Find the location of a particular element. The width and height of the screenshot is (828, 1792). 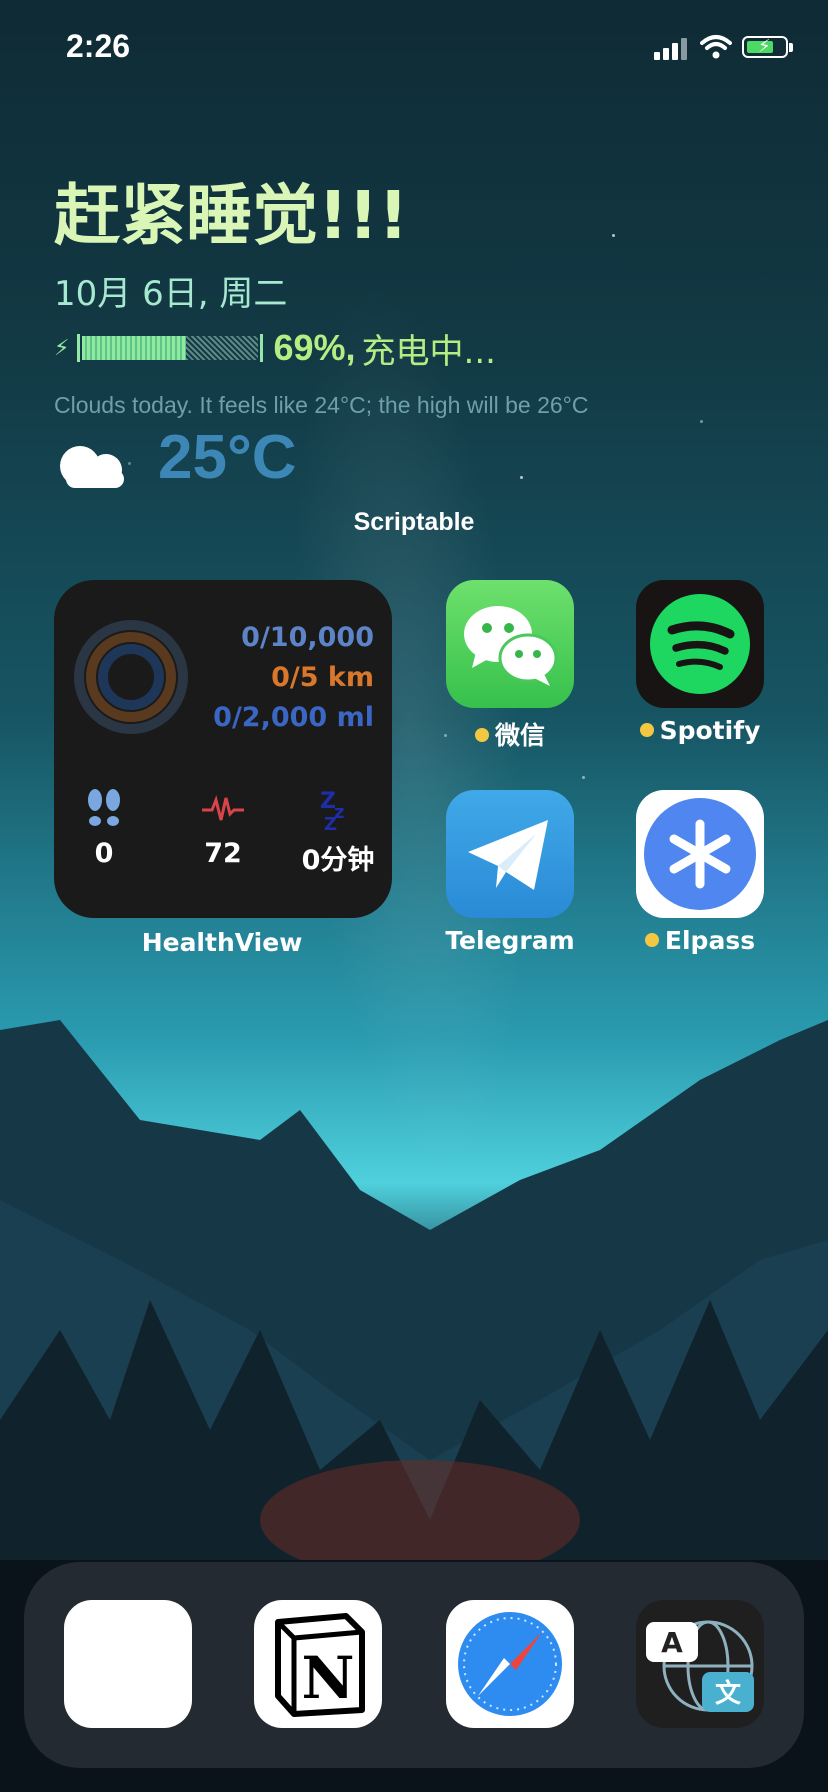

elpass-icon is located at coordinates (700, 854).